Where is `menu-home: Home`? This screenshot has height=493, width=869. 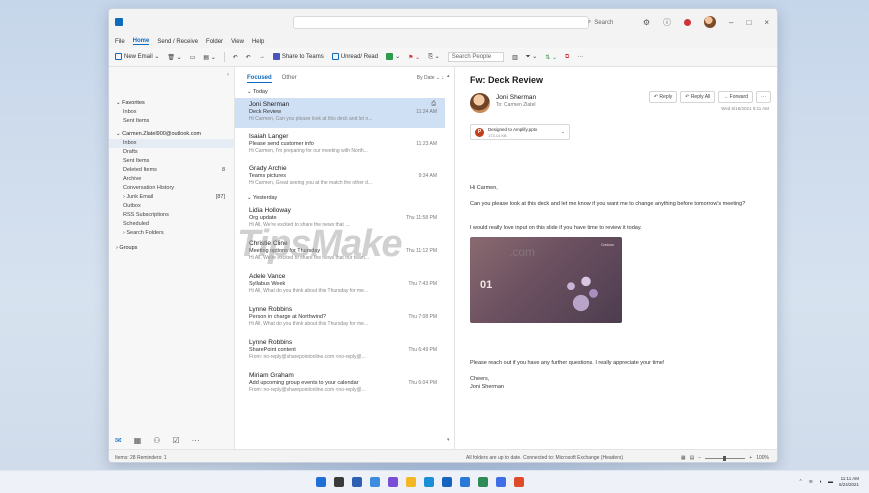 menu-home: Home is located at coordinates (141, 41).